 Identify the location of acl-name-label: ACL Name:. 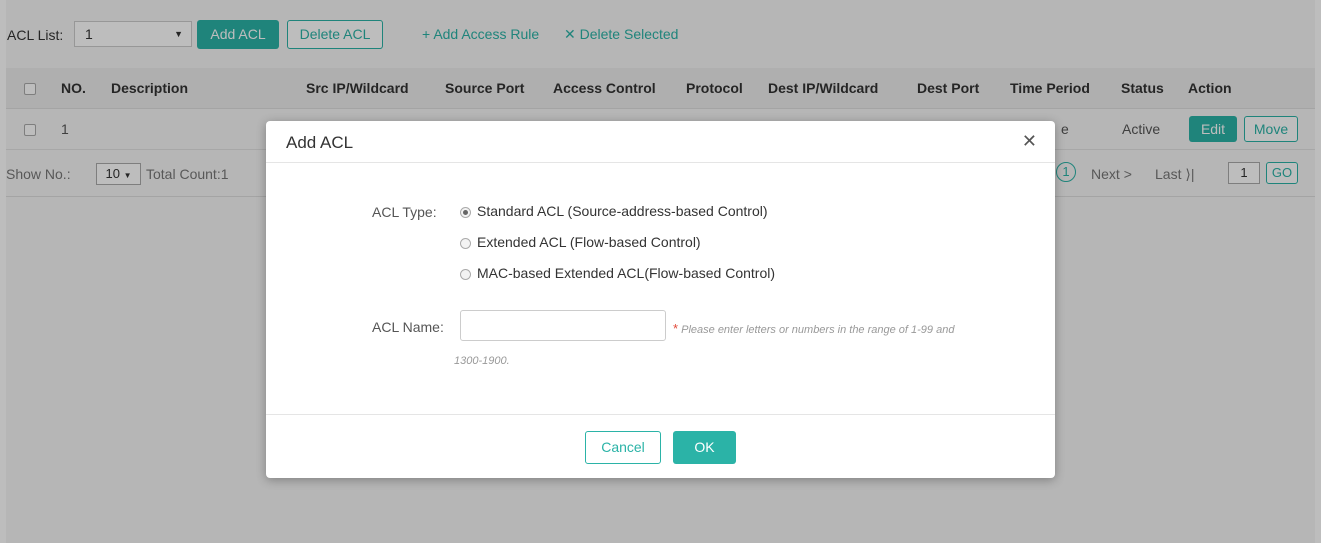
(408, 327).